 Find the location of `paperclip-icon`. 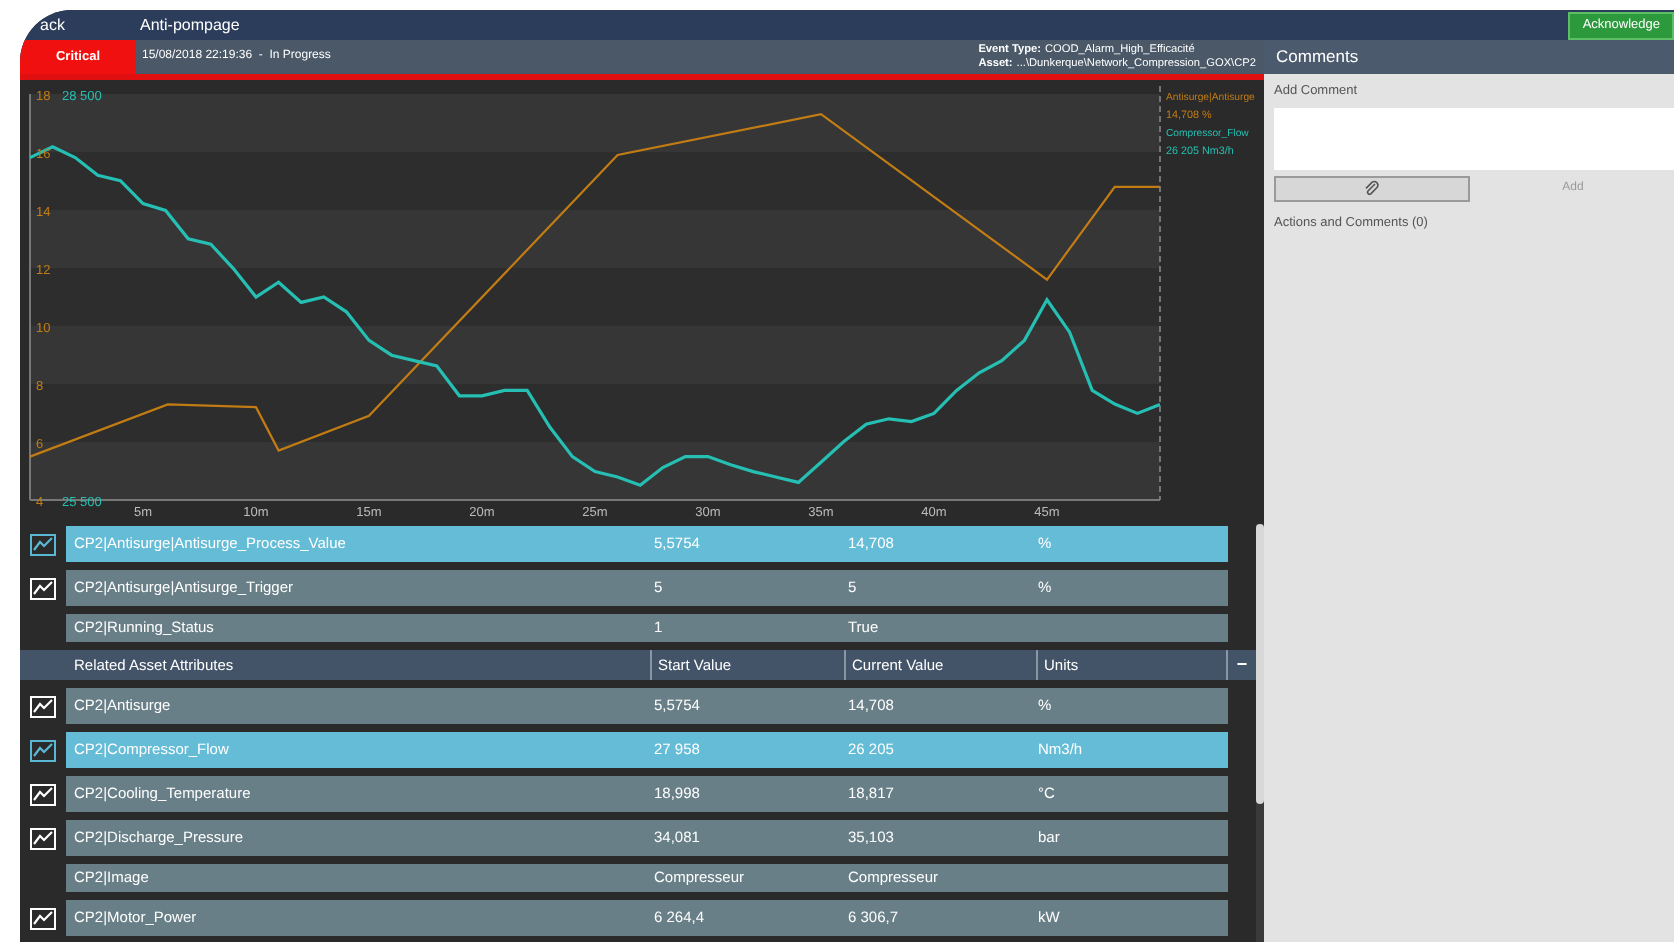

paperclip-icon is located at coordinates (1372, 188).